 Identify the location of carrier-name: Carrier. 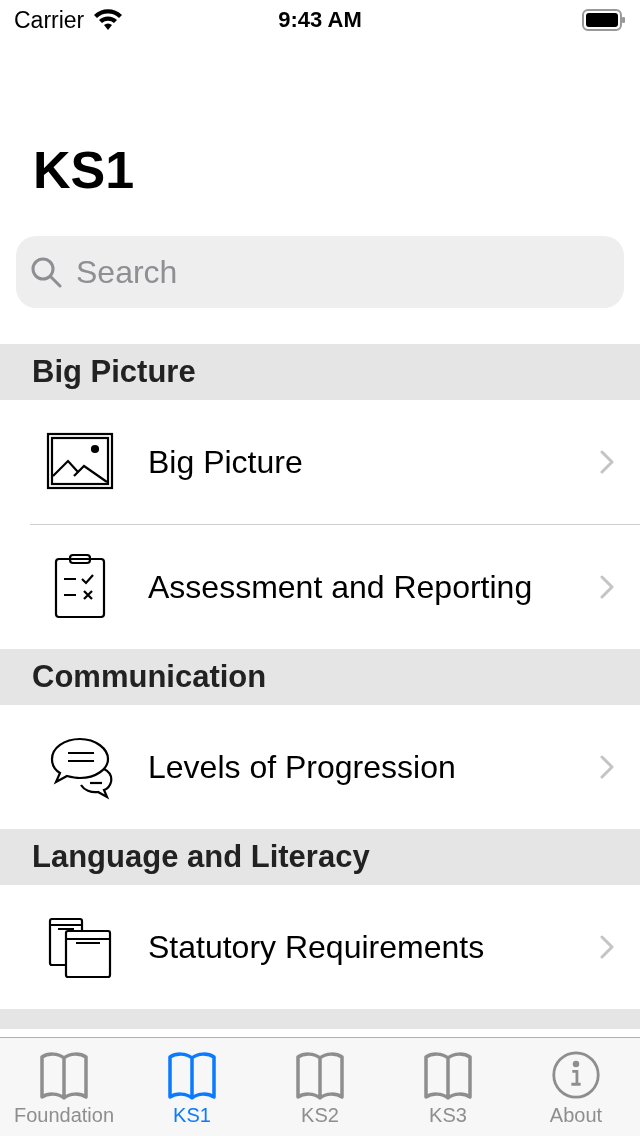
(49, 20).